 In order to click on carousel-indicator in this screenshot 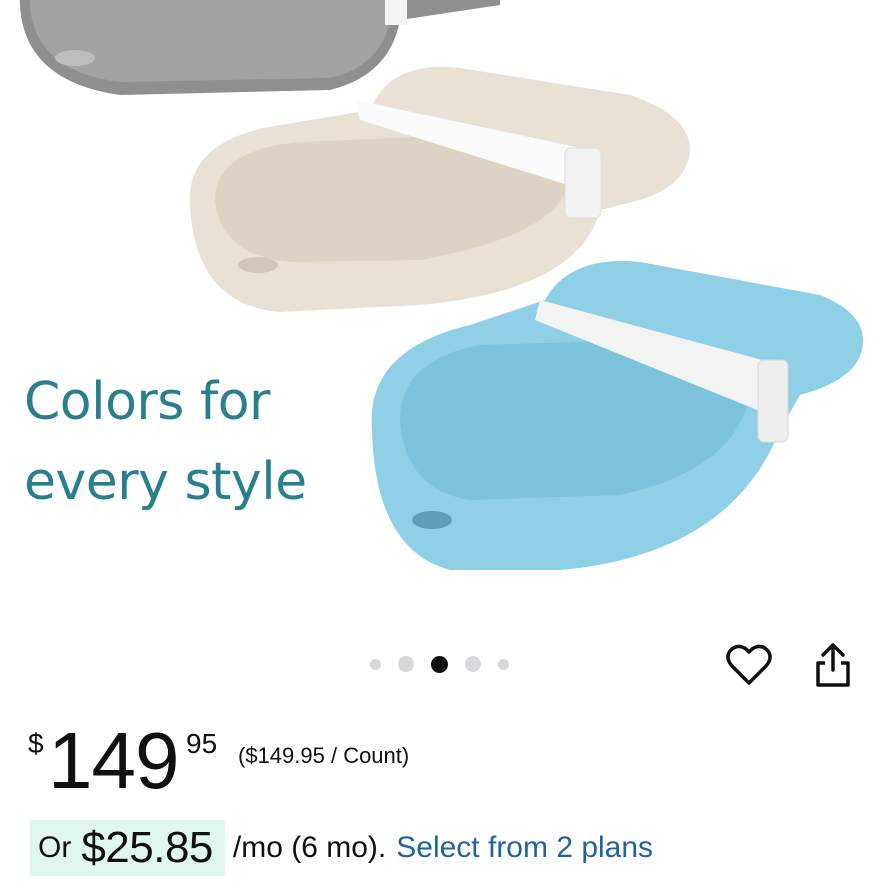, I will do `click(448, 664)`.